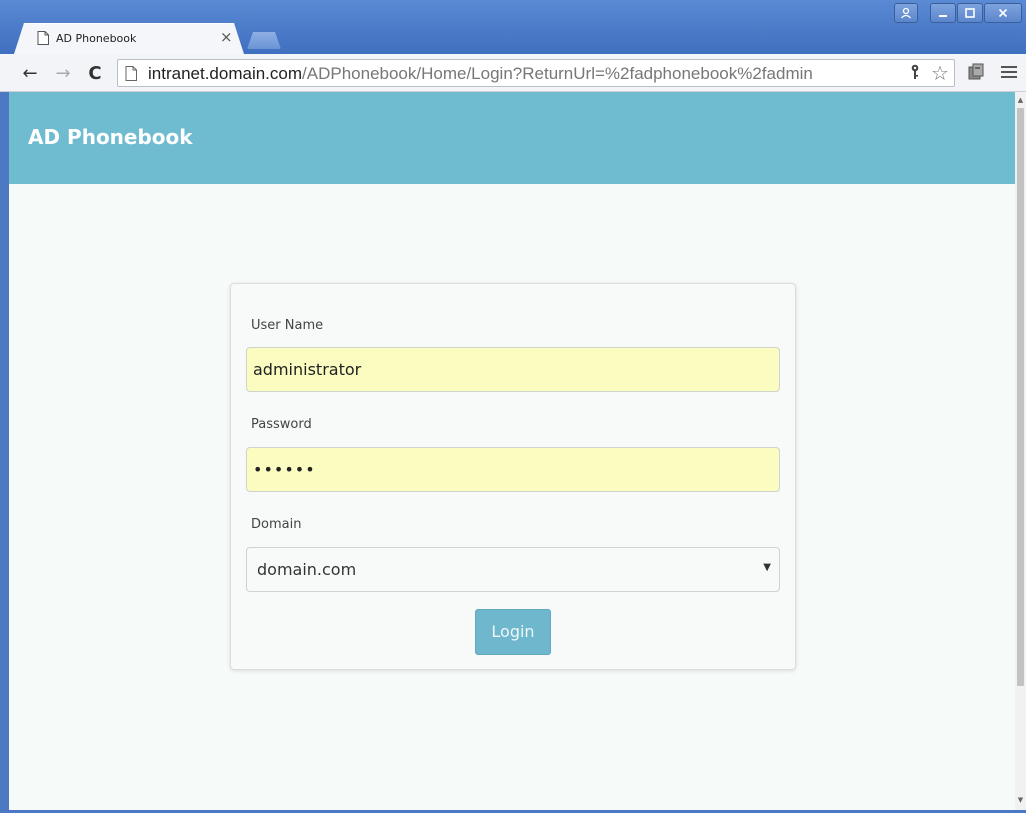 This screenshot has height=813, width=1026. Describe the element at coordinates (1003, 13) in the screenshot. I see `close-icon` at that location.